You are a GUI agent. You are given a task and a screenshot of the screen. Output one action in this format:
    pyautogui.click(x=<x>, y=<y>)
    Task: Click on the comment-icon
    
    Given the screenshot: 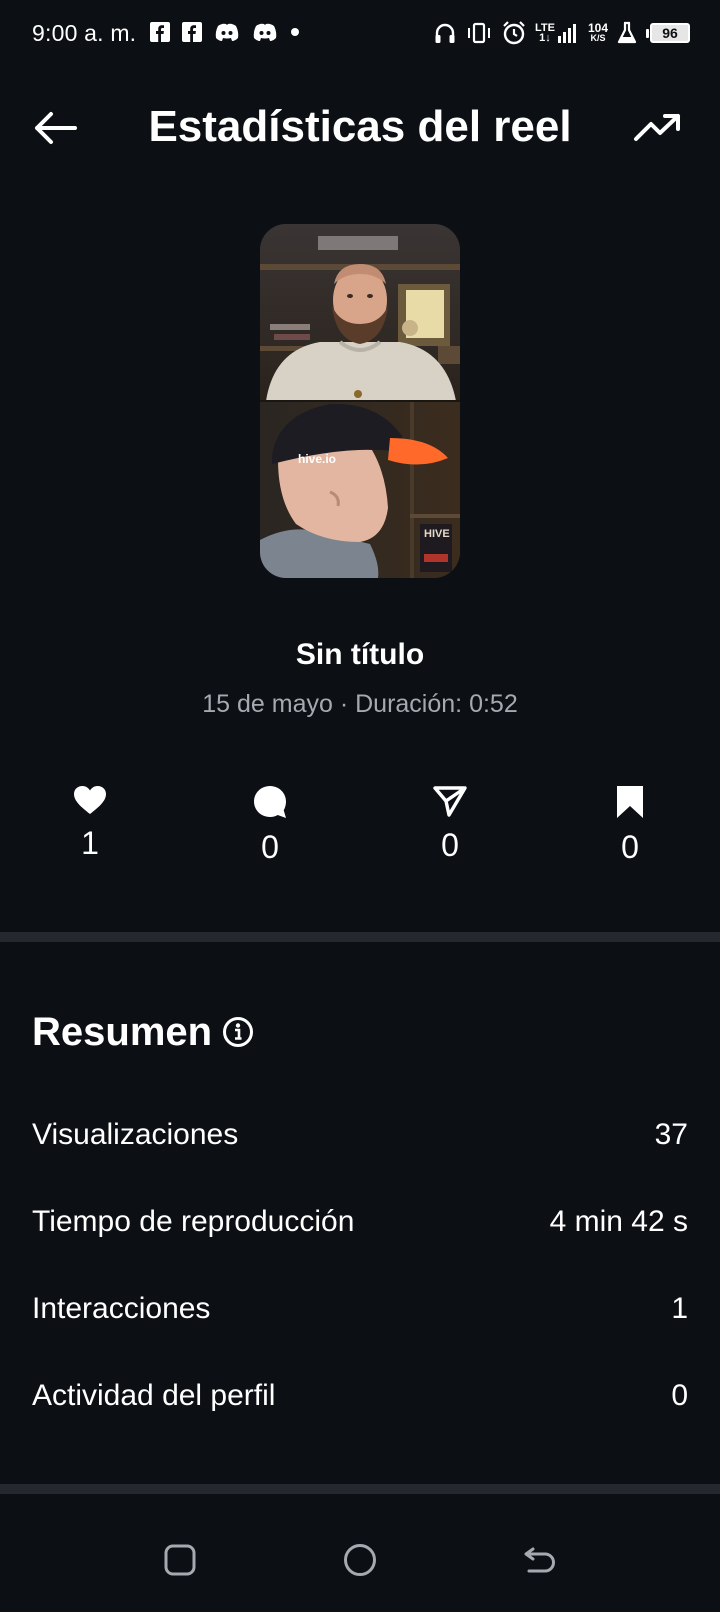 What is the action you would take?
    pyautogui.click(x=270, y=802)
    